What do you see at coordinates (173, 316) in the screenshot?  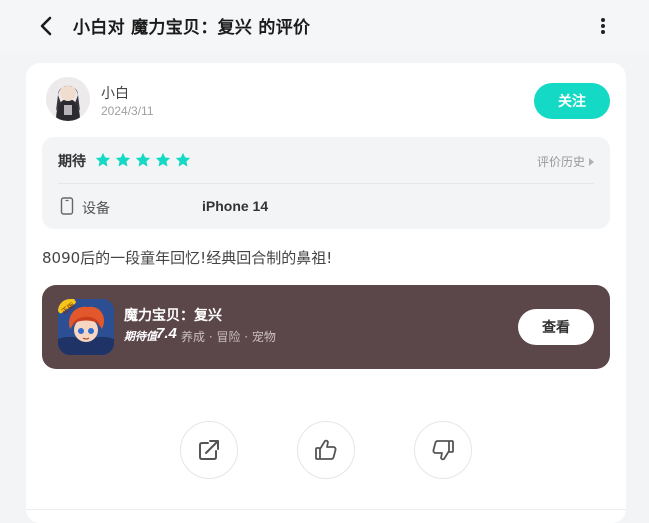 I see `game-name: 魔力宝贝：复兴` at bounding box center [173, 316].